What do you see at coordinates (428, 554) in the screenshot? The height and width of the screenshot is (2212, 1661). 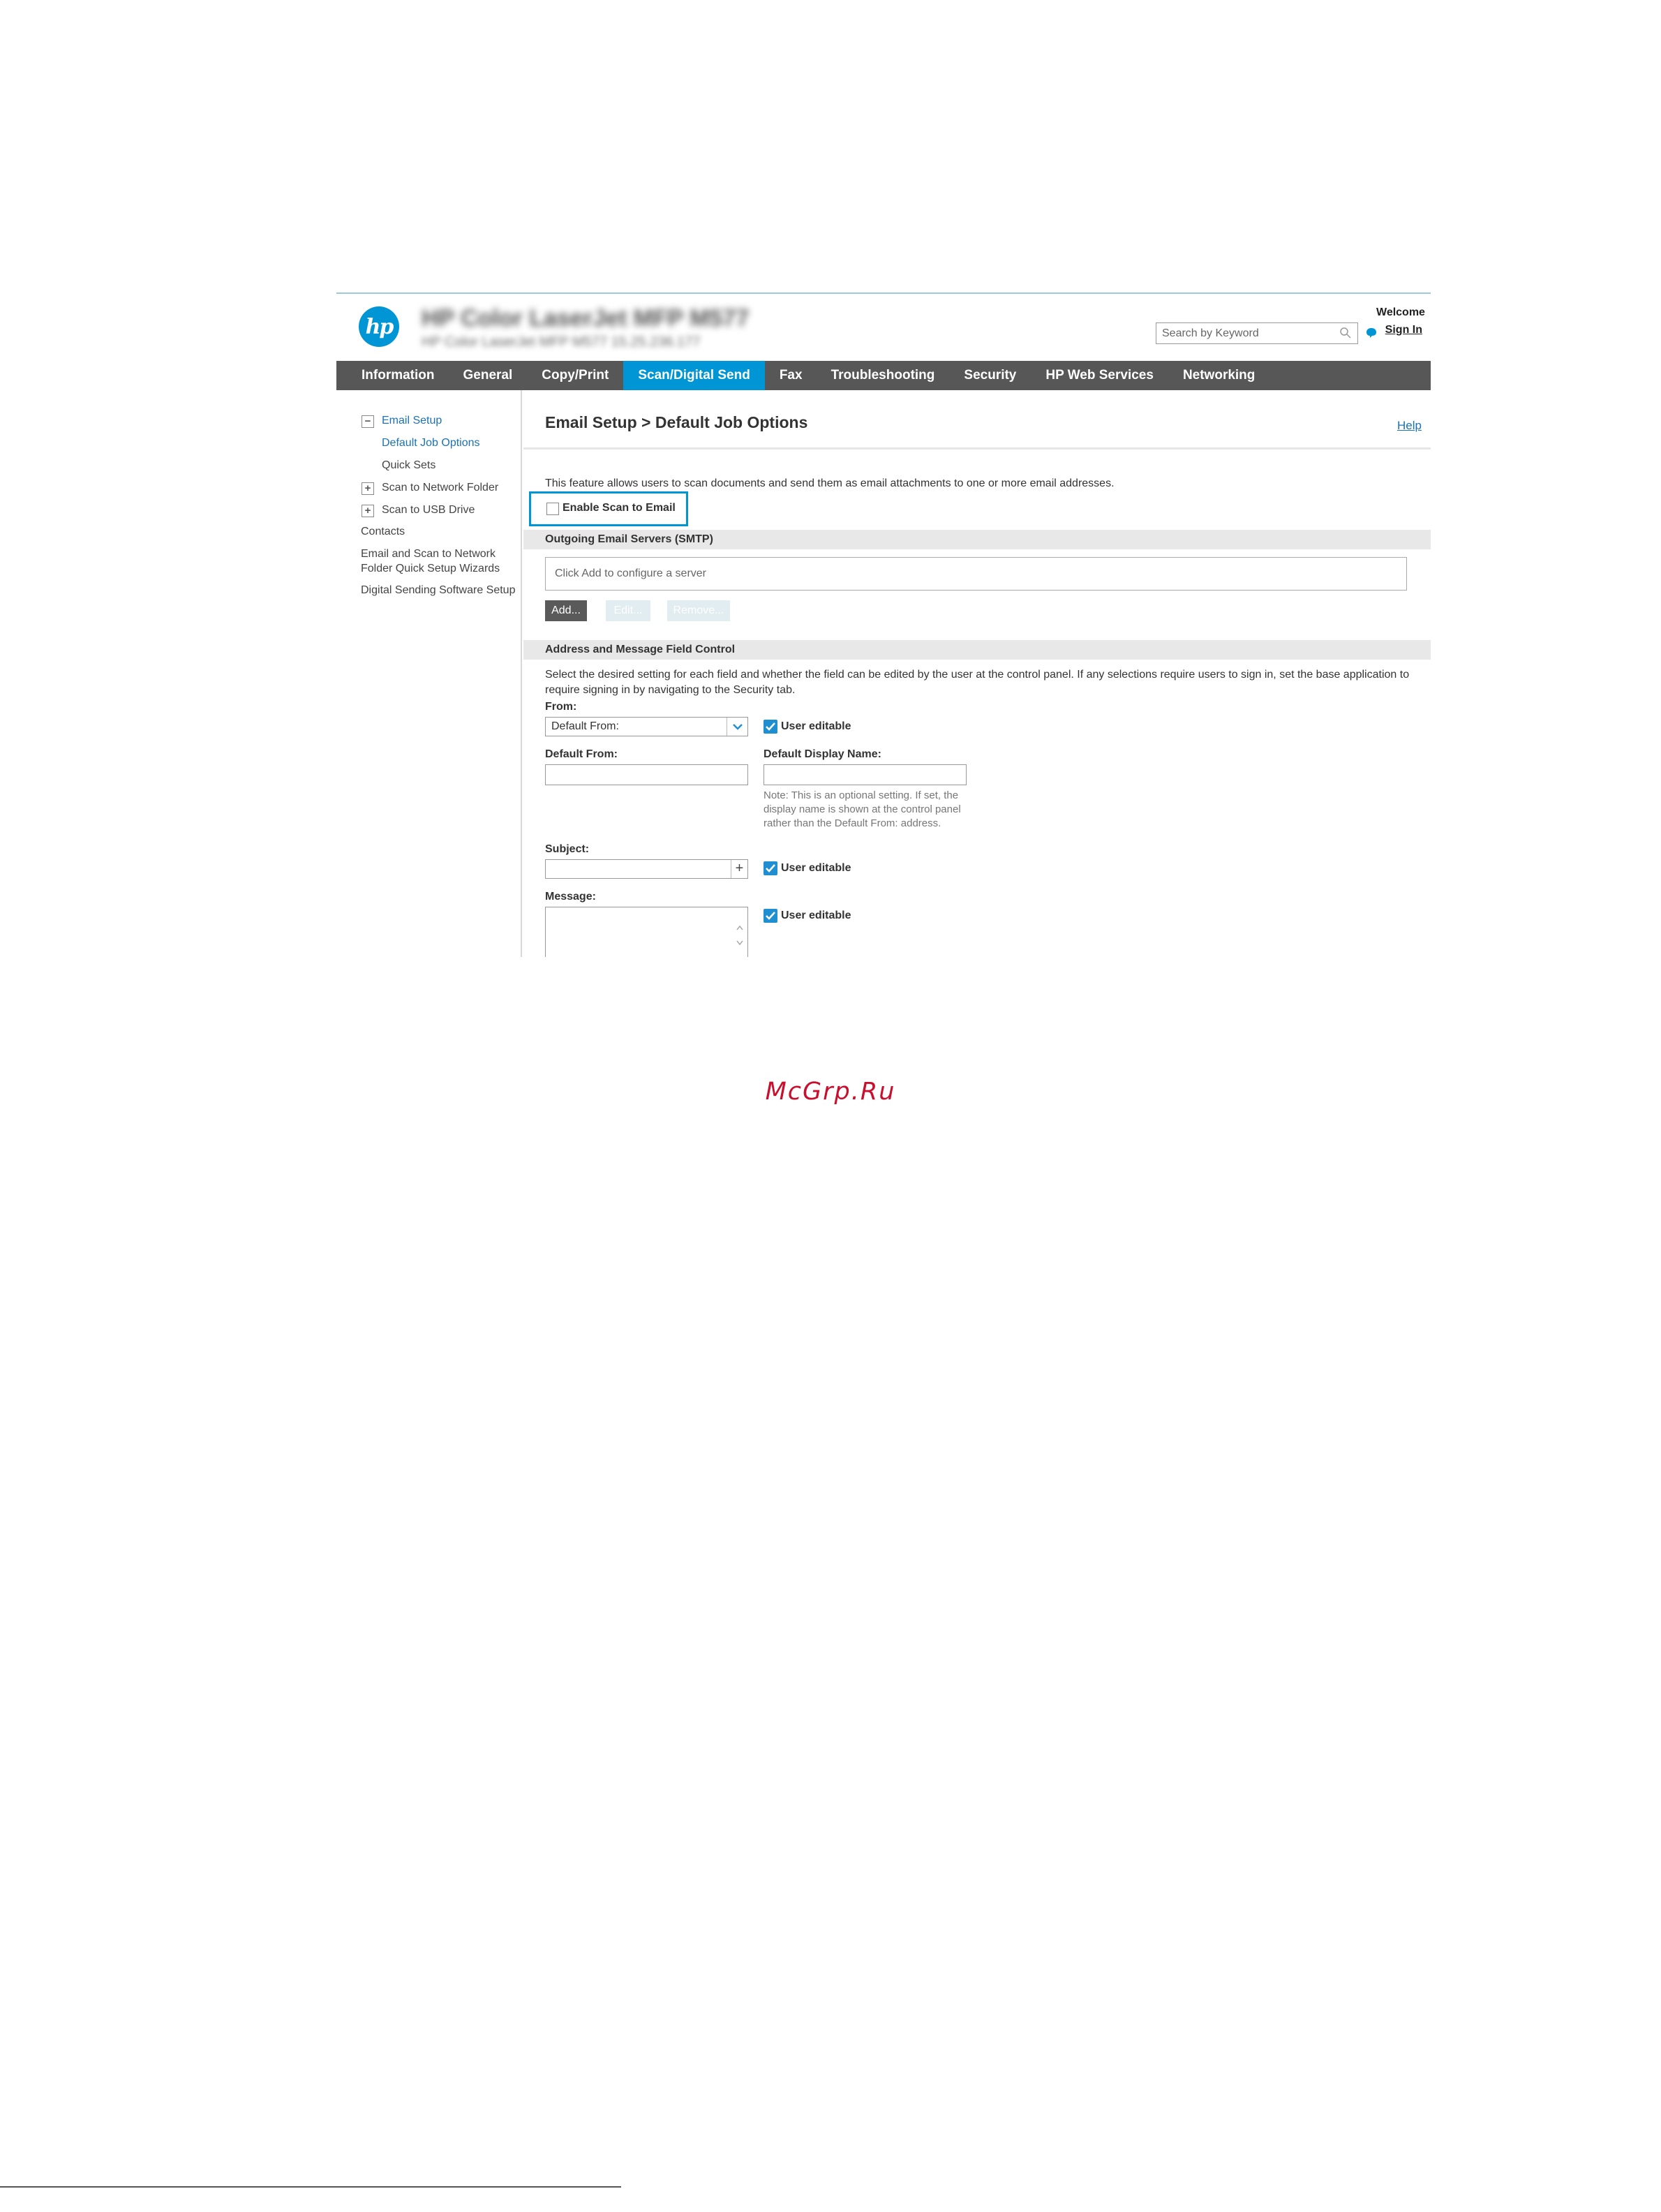 I see `sidebar-item-quick-setup-wizards: Email and Scan to Network` at bounding box center [428, 554].